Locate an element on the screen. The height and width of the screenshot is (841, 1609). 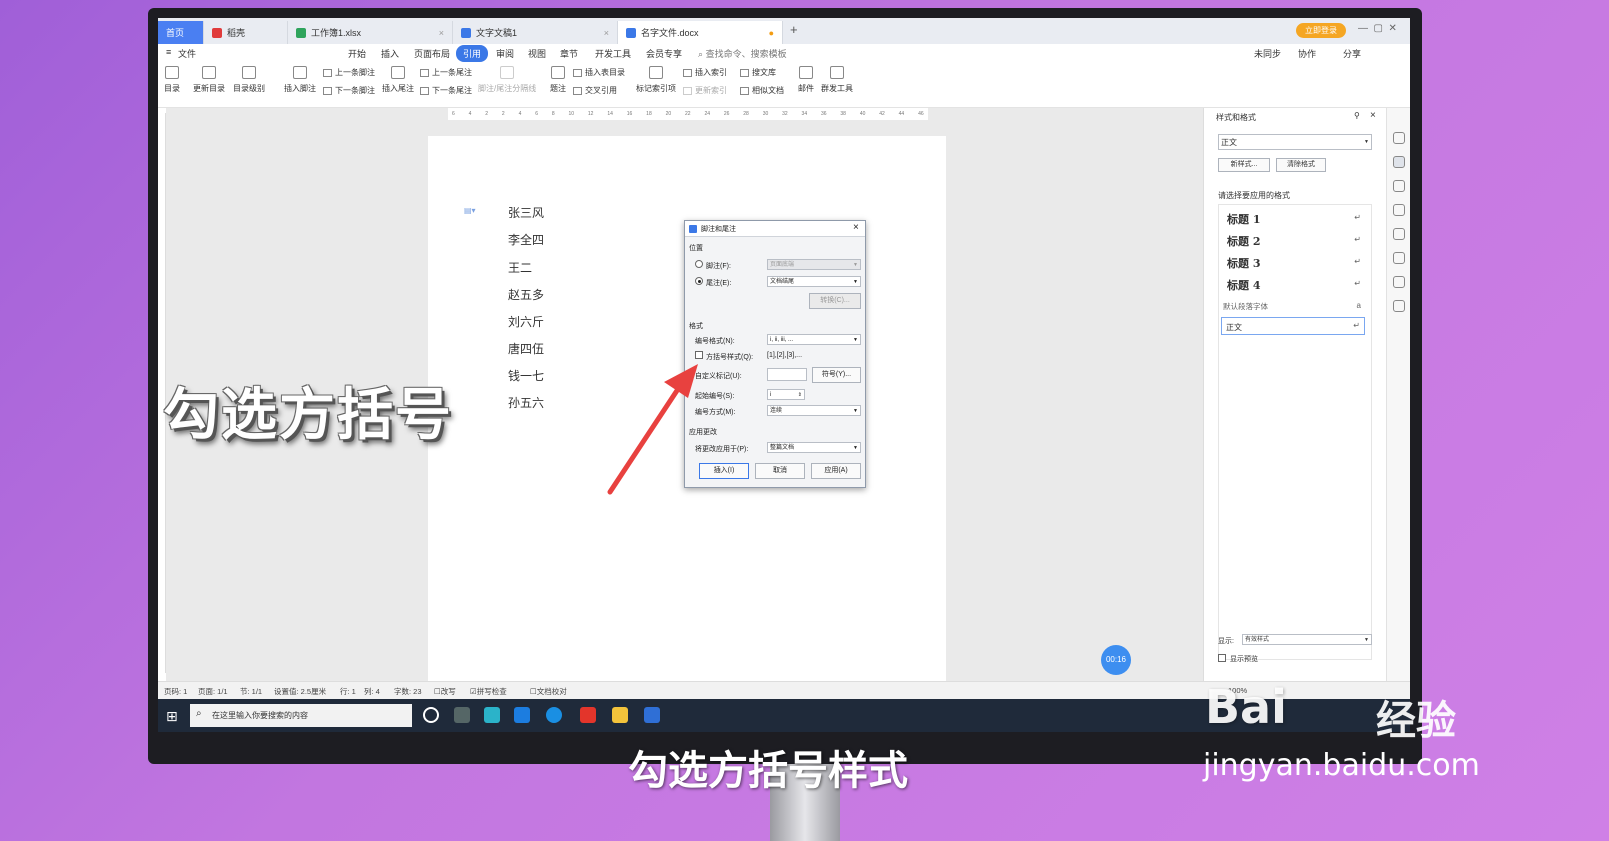
mark-index-button: 标记索引项 is located at coordinates (656, 80).